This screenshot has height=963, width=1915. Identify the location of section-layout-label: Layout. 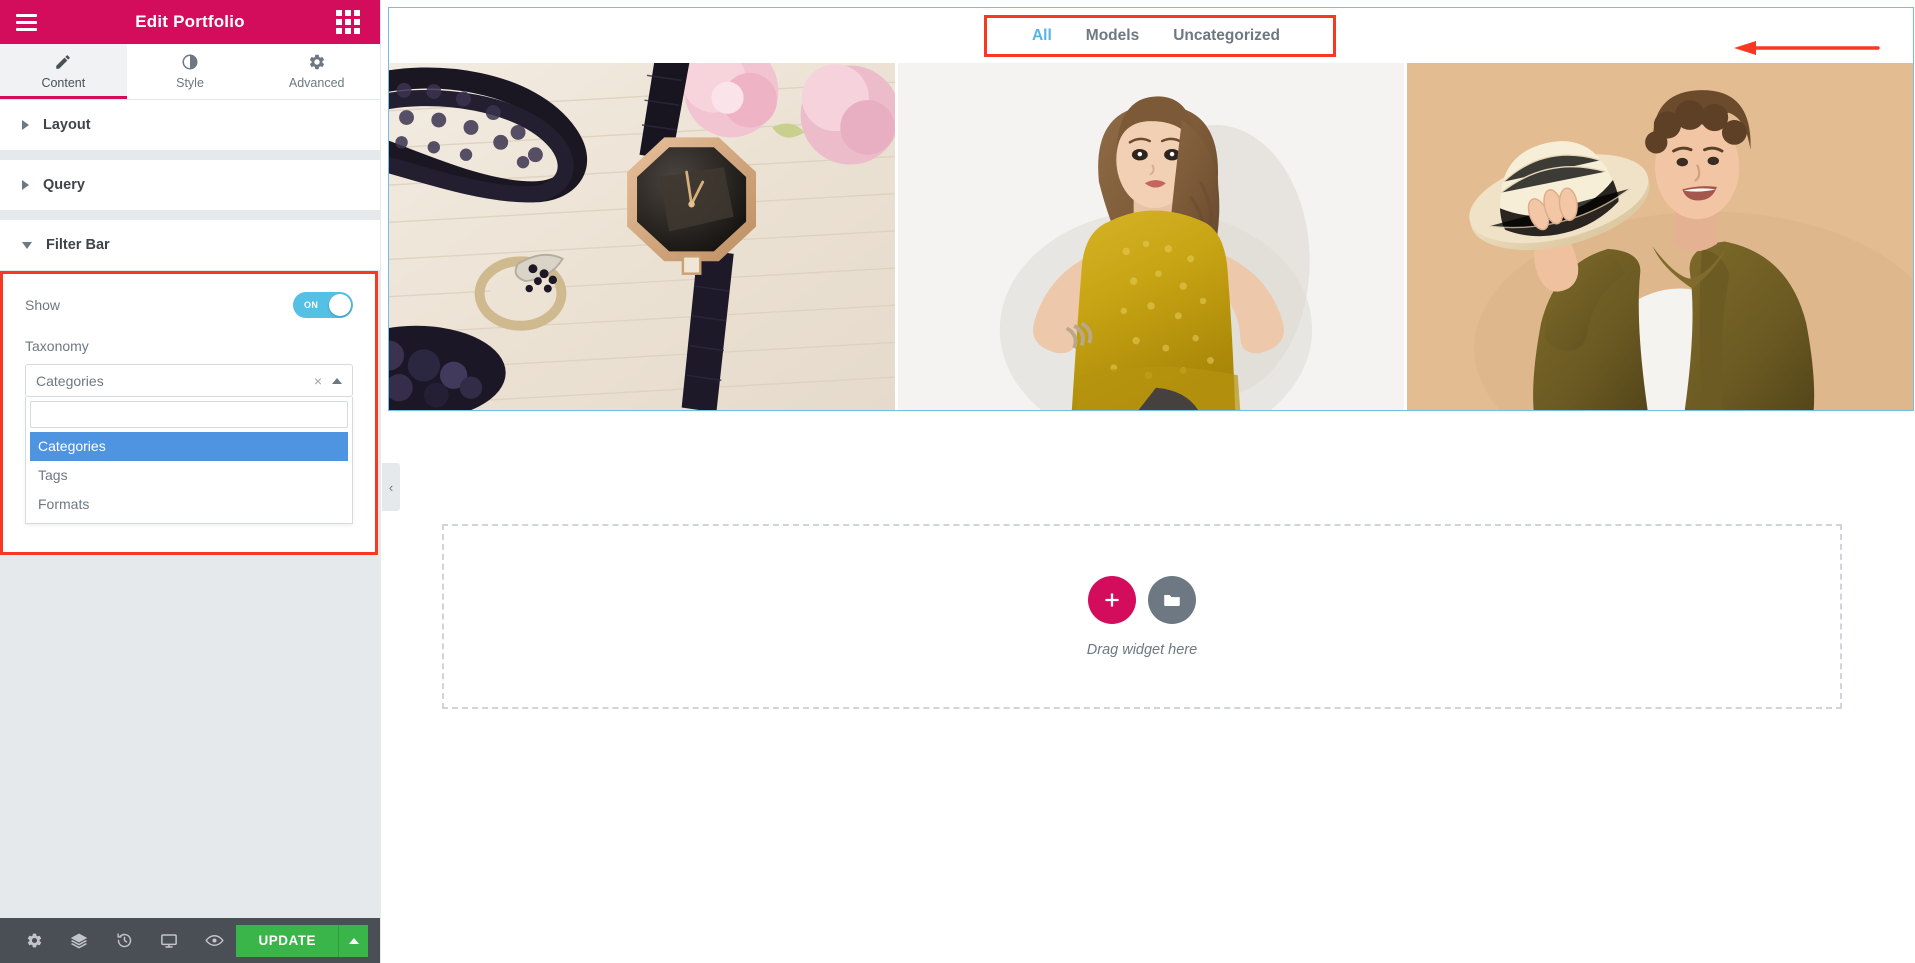
(67, 125).